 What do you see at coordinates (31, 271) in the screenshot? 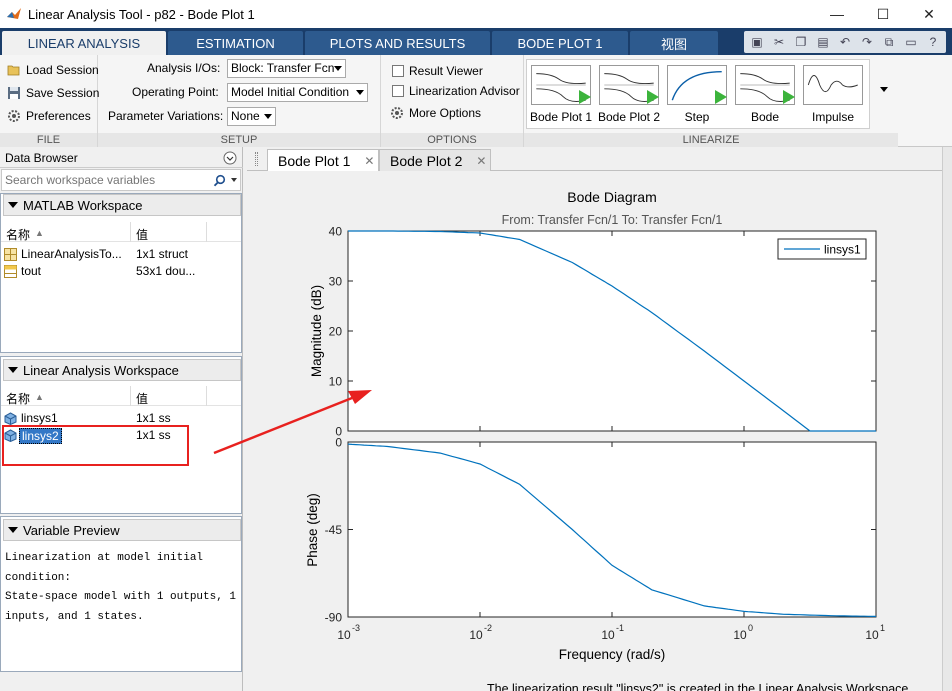
I see `variable-name: tout` at bounding box center [31, 271].